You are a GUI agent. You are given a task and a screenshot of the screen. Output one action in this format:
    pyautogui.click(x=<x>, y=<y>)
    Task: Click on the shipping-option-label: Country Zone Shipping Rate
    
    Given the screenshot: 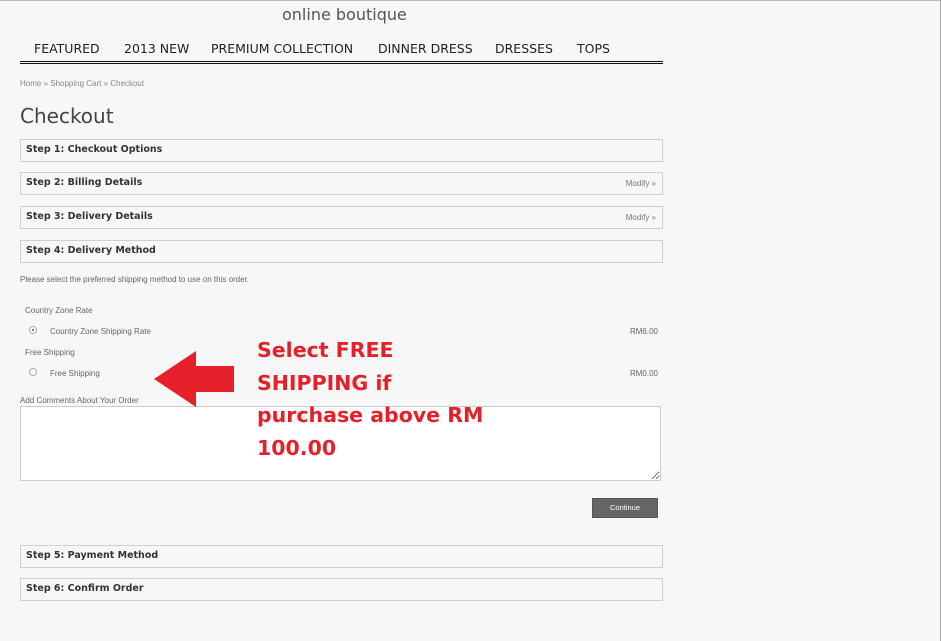 What is the action you would take?
    pyautogui.click(x=100, y=331)
    